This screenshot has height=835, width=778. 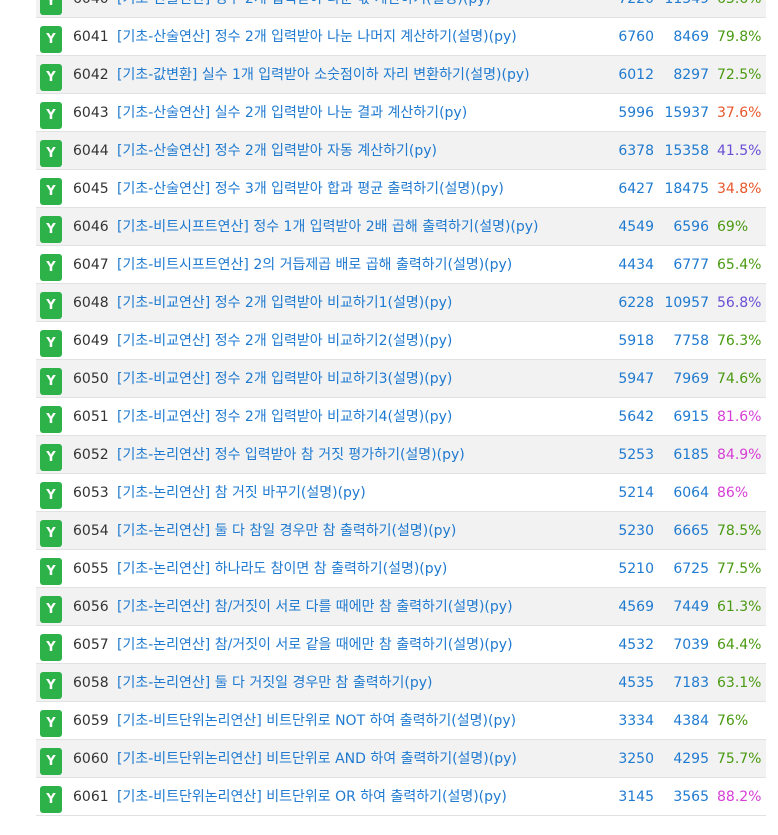 I want to click on problem-title-link: [기초-비교연산] 정수 2개 입력받아 비교하기4(설명)(py), so click(x=284, y=417).